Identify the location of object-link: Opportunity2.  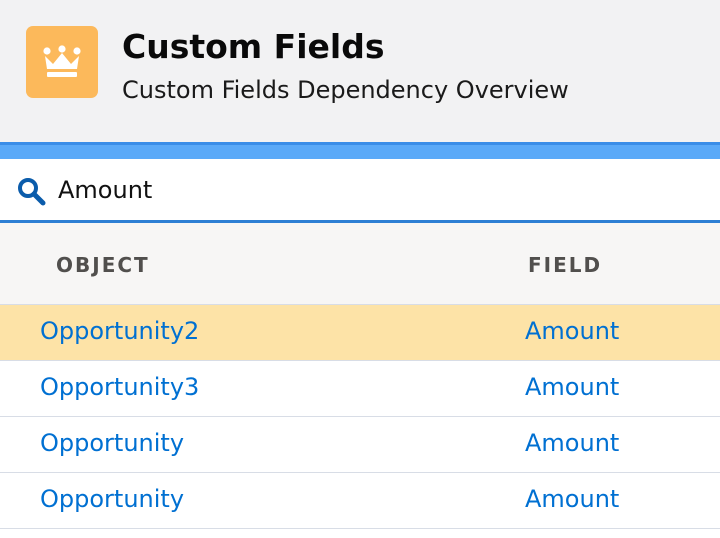
(119, 331).